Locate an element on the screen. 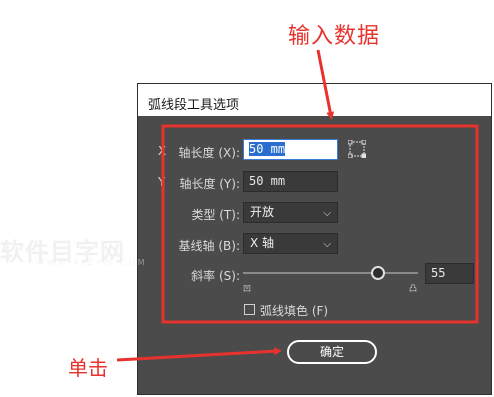 The height and width of the screenshot is (397, 494). base-axis-select: X 轴 ⌵ is located at coordinates (290, 243).